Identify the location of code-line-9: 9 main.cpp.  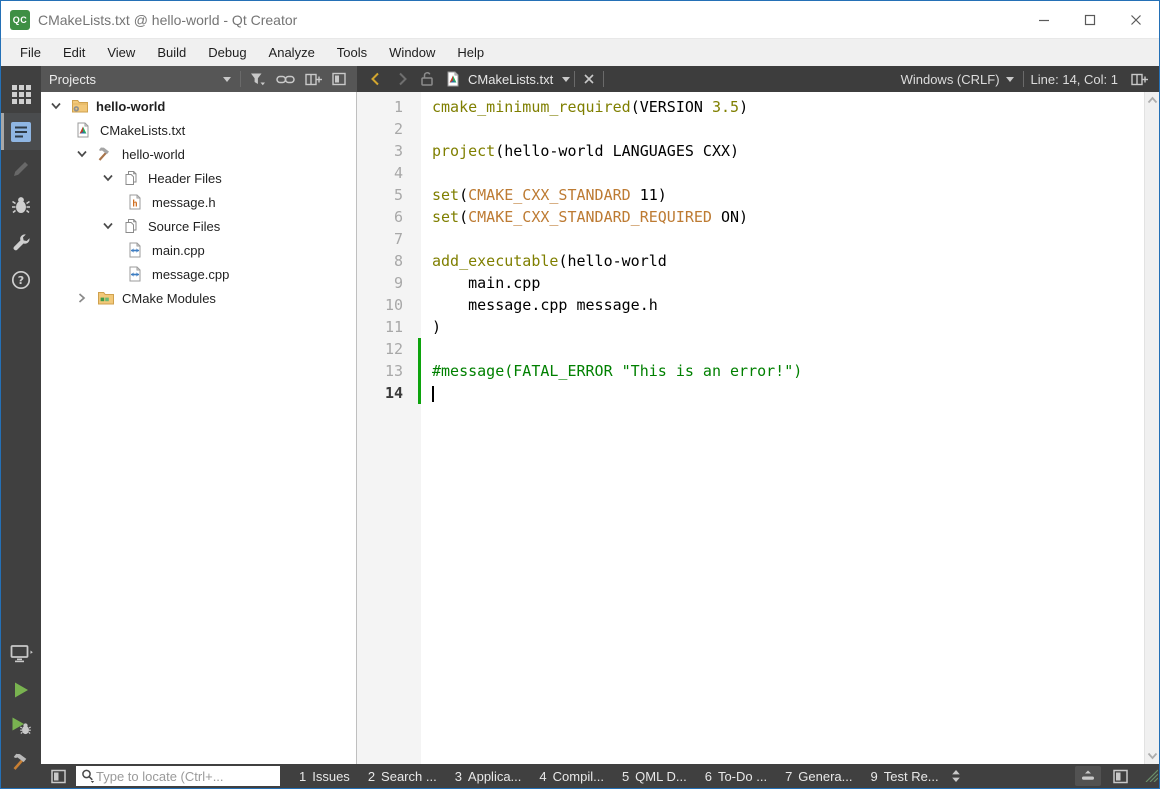
(750, 283).